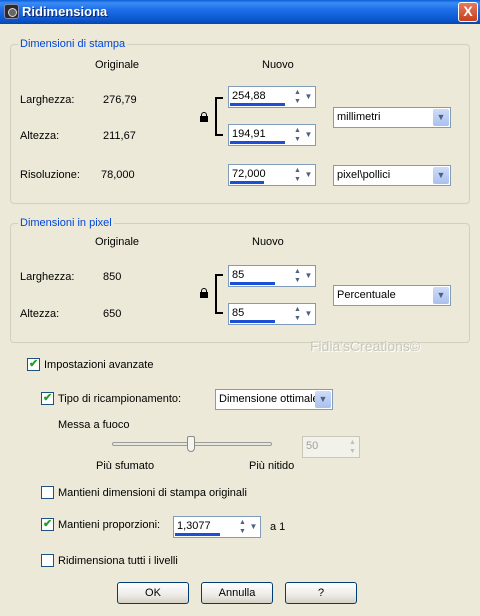 The width and height of the screenshot is (480, 616). Describe the element at coordinates (249, 96) in the screenshot. I see `print-width-value: 254,88` at that location.